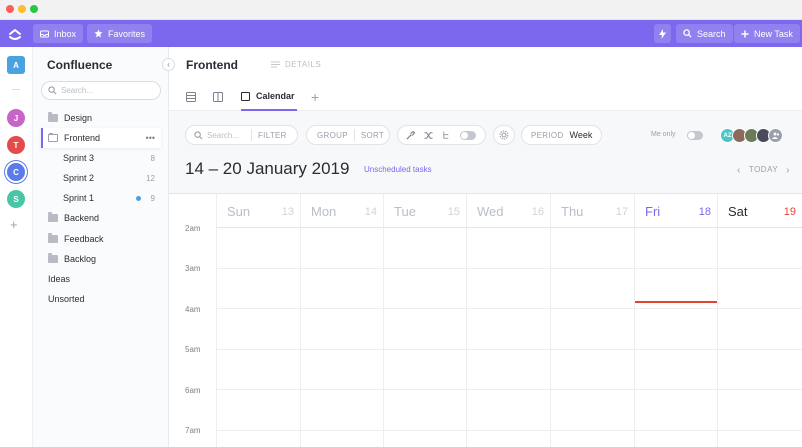  Describe the element at coordinates (739, 170) in the screenshot. I see `prev-week-button: ‹` at that location.